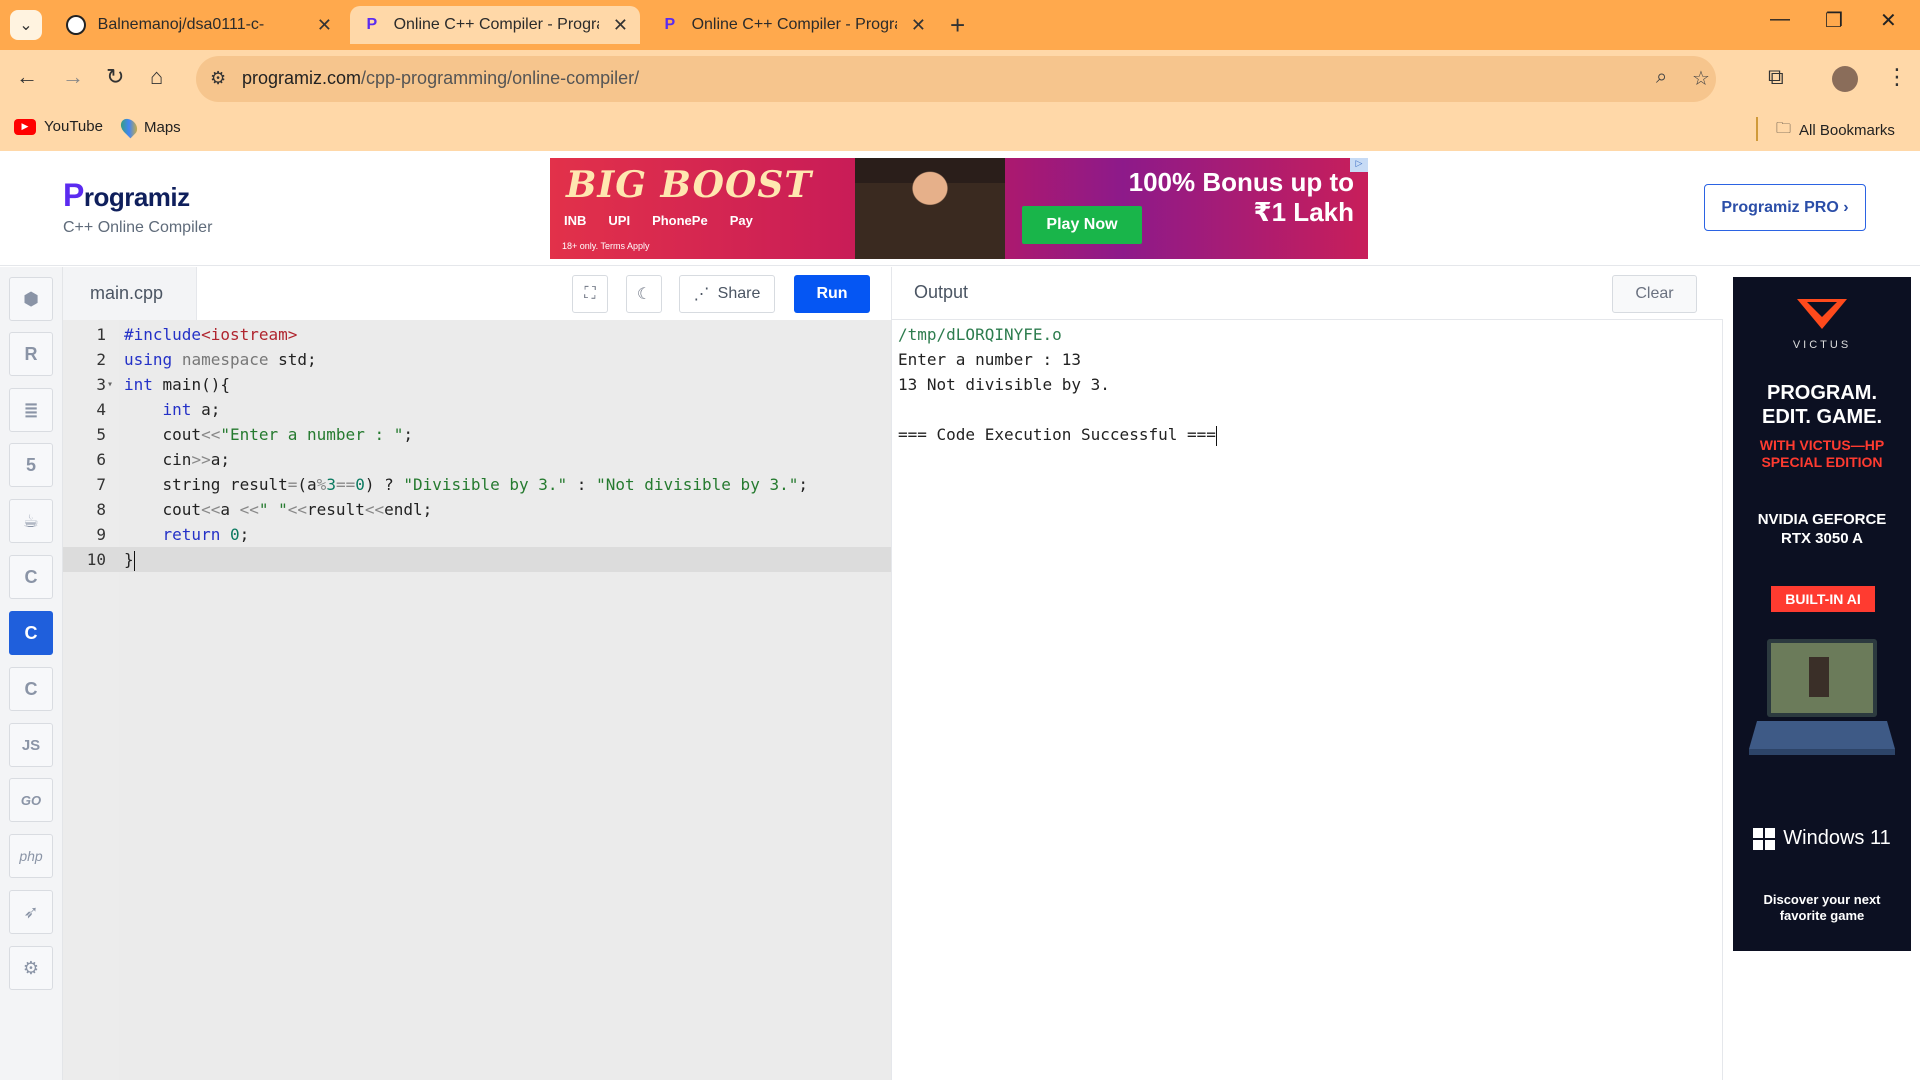 This screenshot has width=1920, height=1080. Describe the element at coordinates (1776, 77) in the screenshot. I see `extensions-icon: ⧉` at that location.